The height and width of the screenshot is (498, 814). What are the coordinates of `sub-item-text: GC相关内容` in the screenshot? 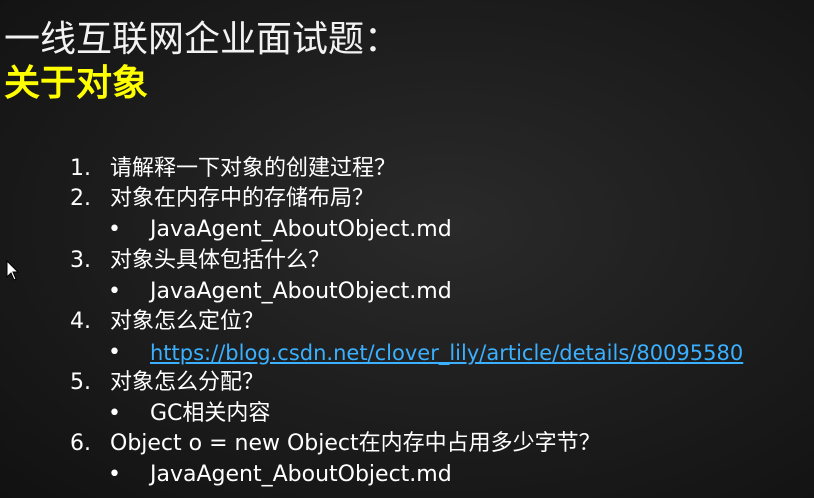 It's located at (210, 413).